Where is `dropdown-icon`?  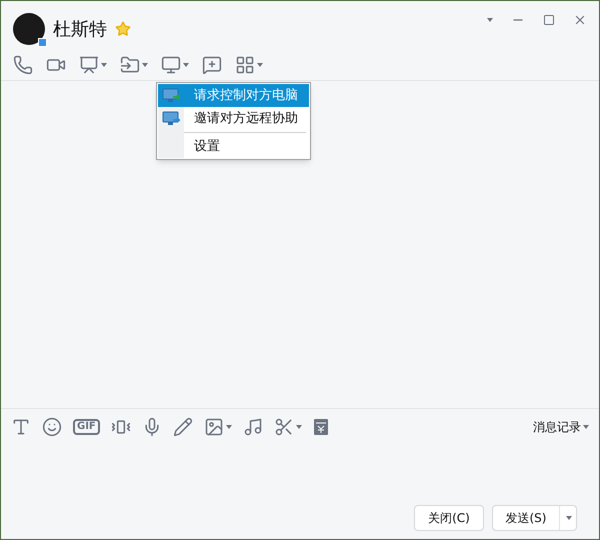 dropdown-icon is located at coordinates (490, 20).